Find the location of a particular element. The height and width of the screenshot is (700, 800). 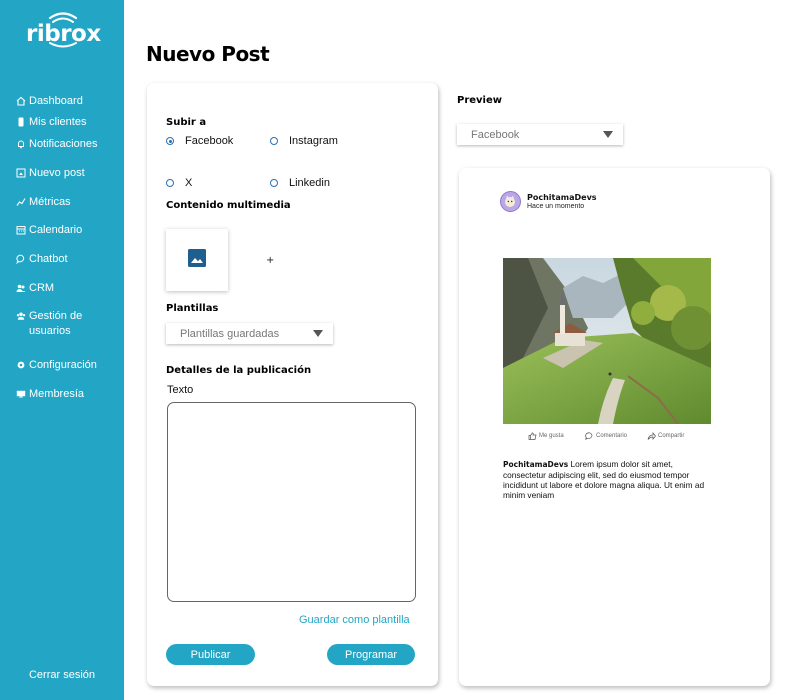

home-icon is located at coordinates (21, 101).